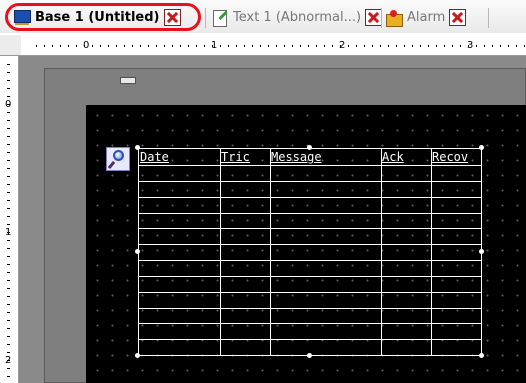 The height and width of the screenshot is (383, 526). What do you see at coordinates (220, 252) in the screenshot?
I see `column-divider` at bounding box center [220, 252].